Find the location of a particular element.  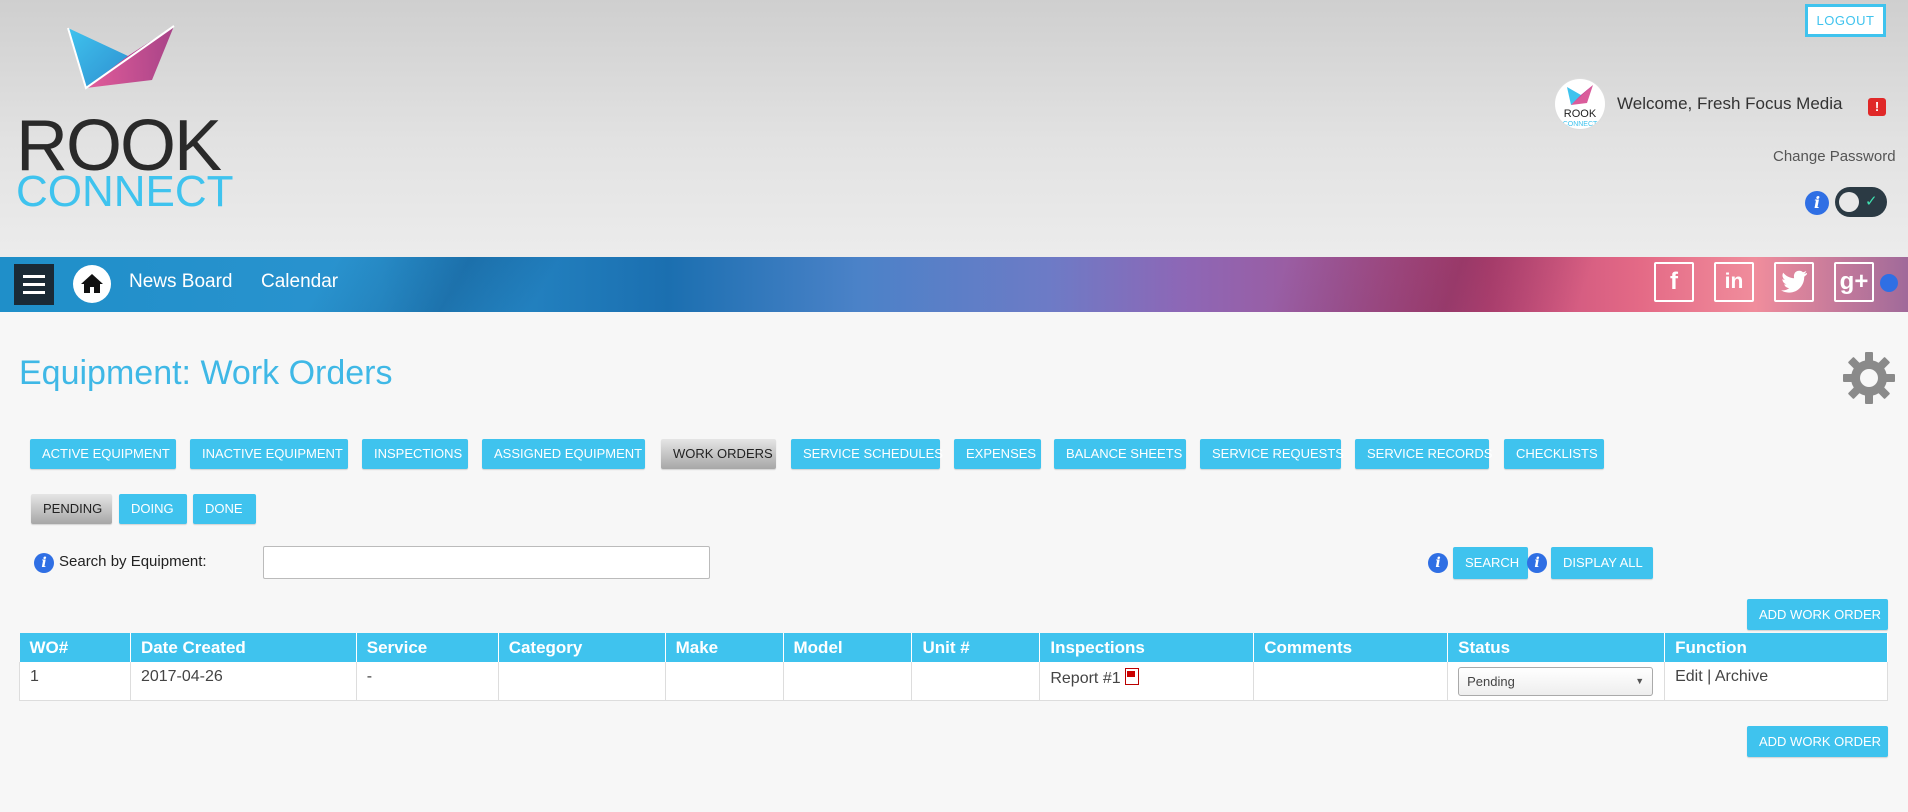

cell-service: - is located at coordinates (427, 681).